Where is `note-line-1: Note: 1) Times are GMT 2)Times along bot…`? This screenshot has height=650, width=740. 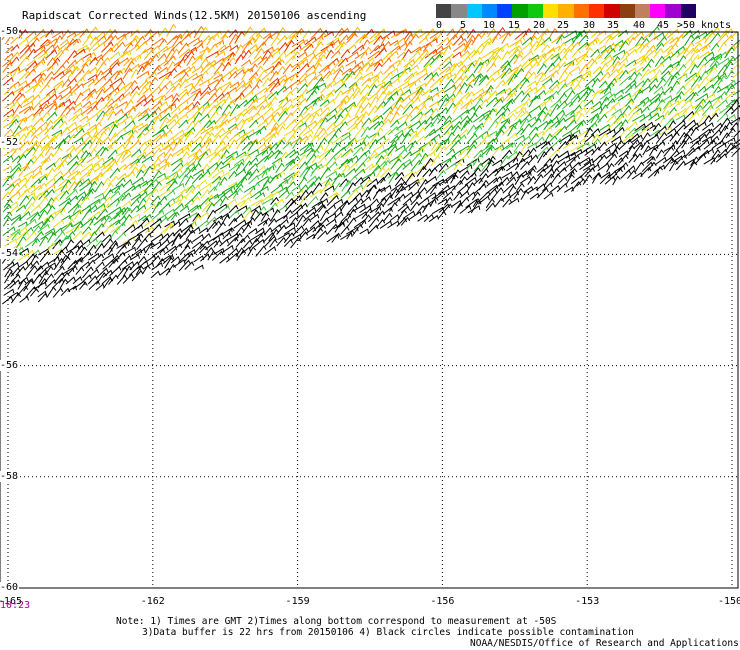 note-line-1: Note: 1) Times are GMT 2)Times along bot… is located at coordinates (336, 621).